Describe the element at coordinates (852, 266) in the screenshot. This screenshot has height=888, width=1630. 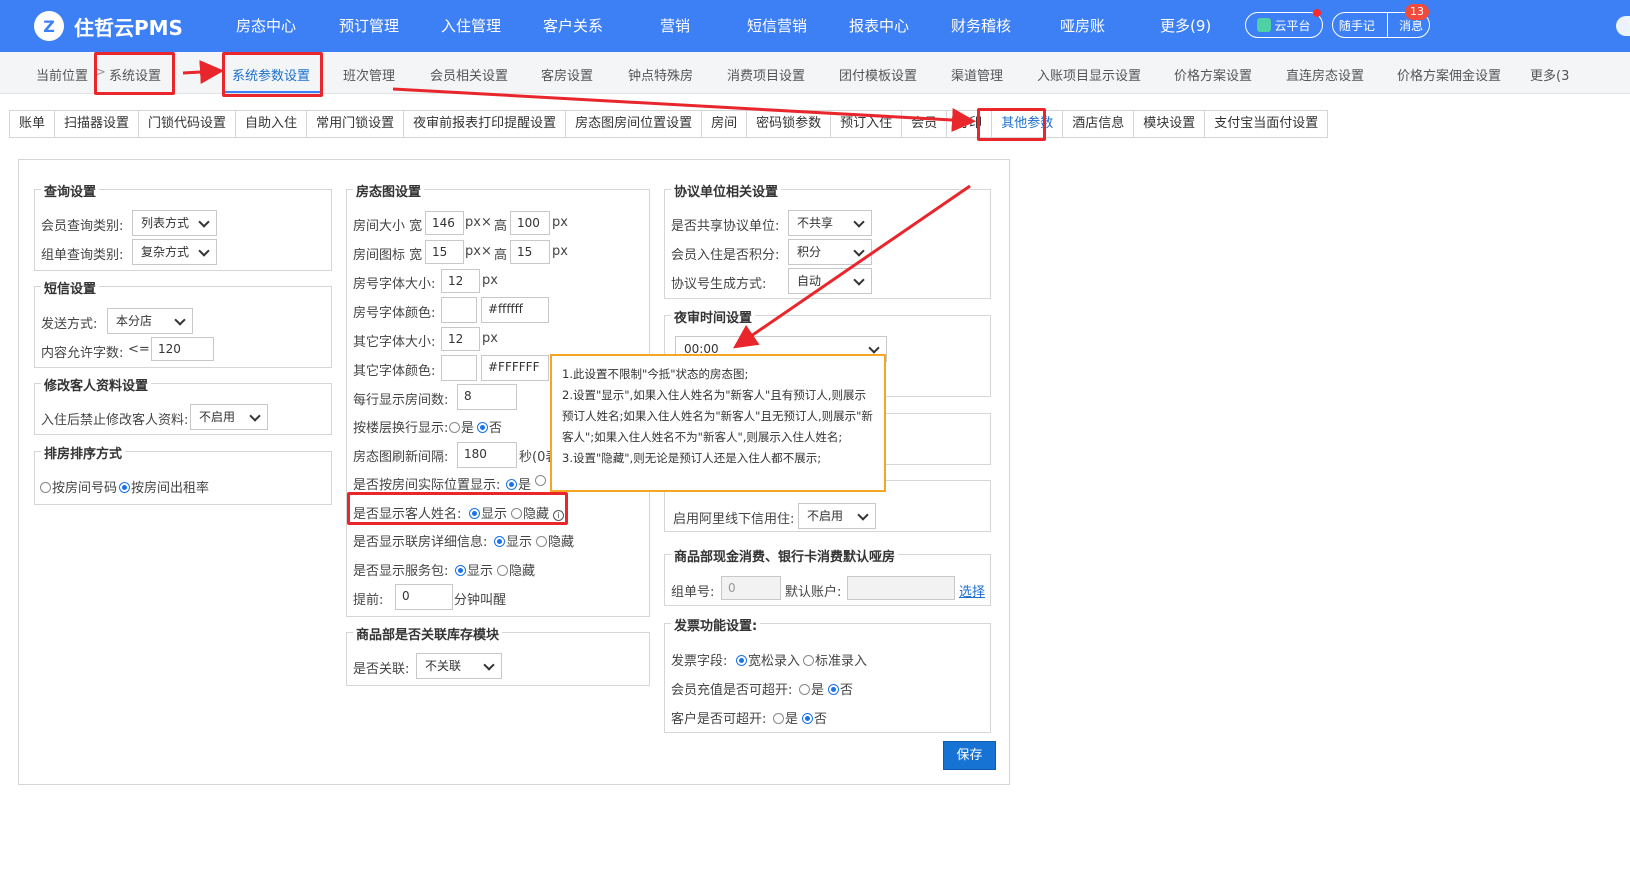
I see `arrow-to-tooltip` at that location.